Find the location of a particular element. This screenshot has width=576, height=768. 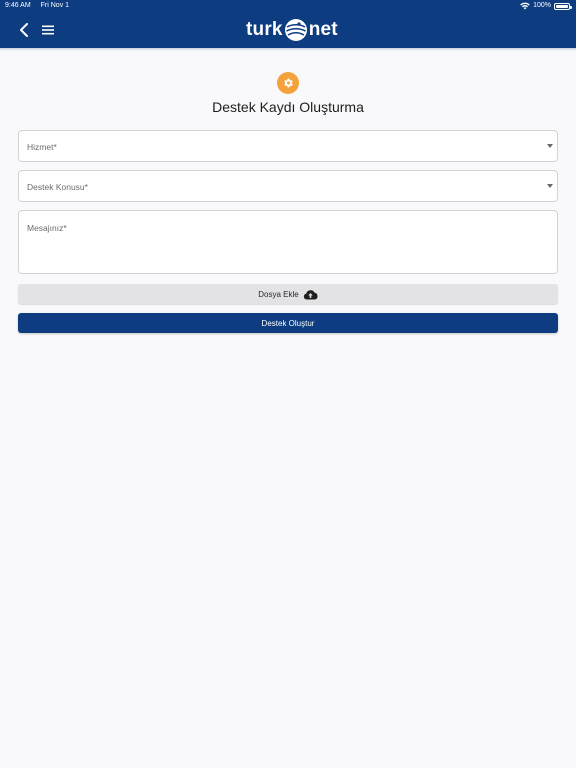

logo-text-left: turk is located at coordinates (264, 29).